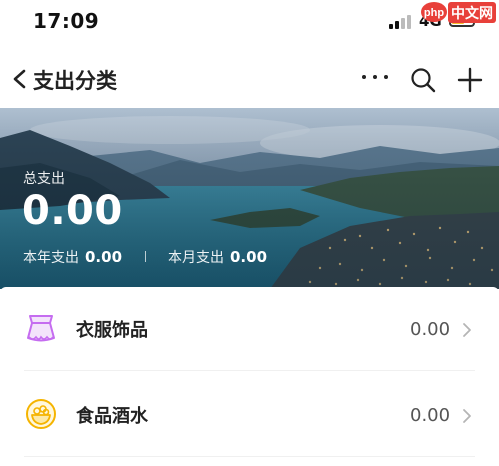 The width and height of the screenshot is (499, 466). Describe the element at coordinates (375, 77) in the screenshot. I see `more-horizontal-icon` at that location.